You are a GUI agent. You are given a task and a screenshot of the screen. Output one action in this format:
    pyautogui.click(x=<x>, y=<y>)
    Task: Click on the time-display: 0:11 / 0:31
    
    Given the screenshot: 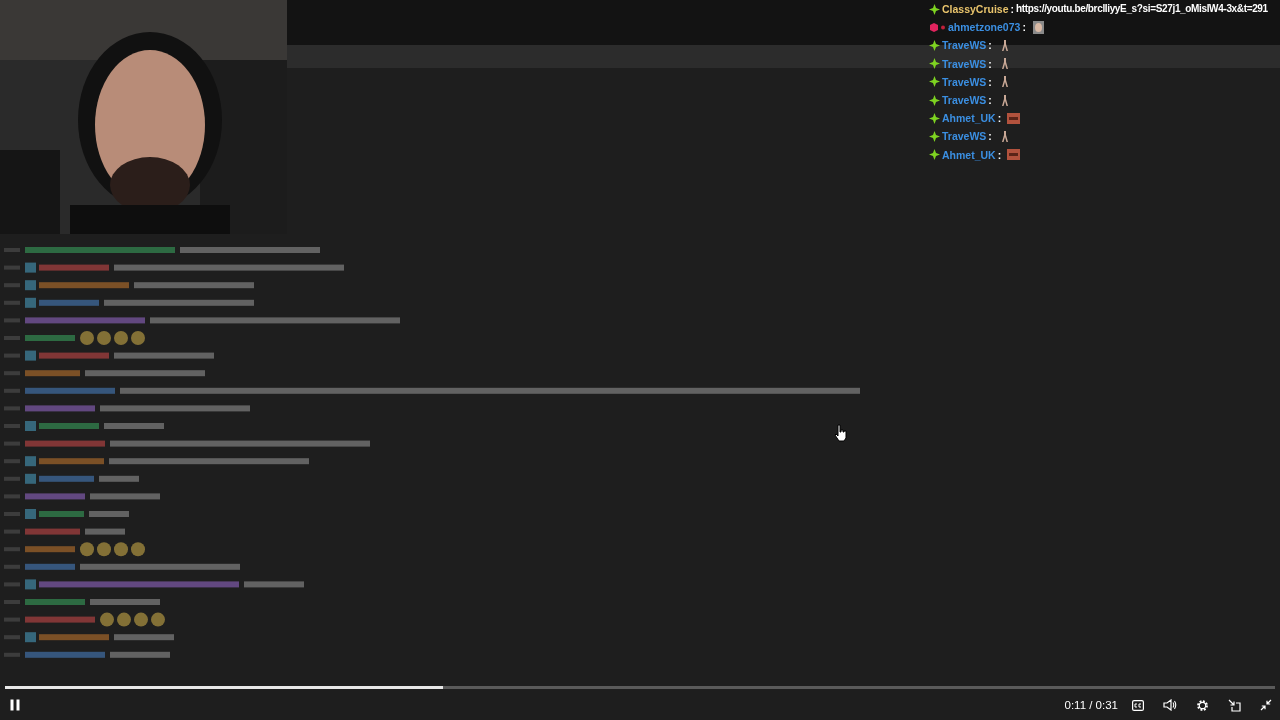 What is the action you would take?
    pyautogui.click(x=1091, y=705)
    